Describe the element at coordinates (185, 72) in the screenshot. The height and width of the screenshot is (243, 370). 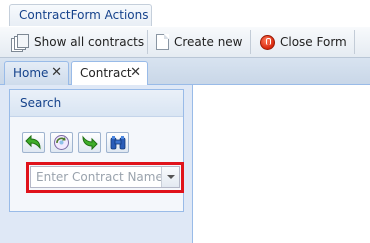
I see `document-tab-strip: Home ✕ Contract ✕` at that location.